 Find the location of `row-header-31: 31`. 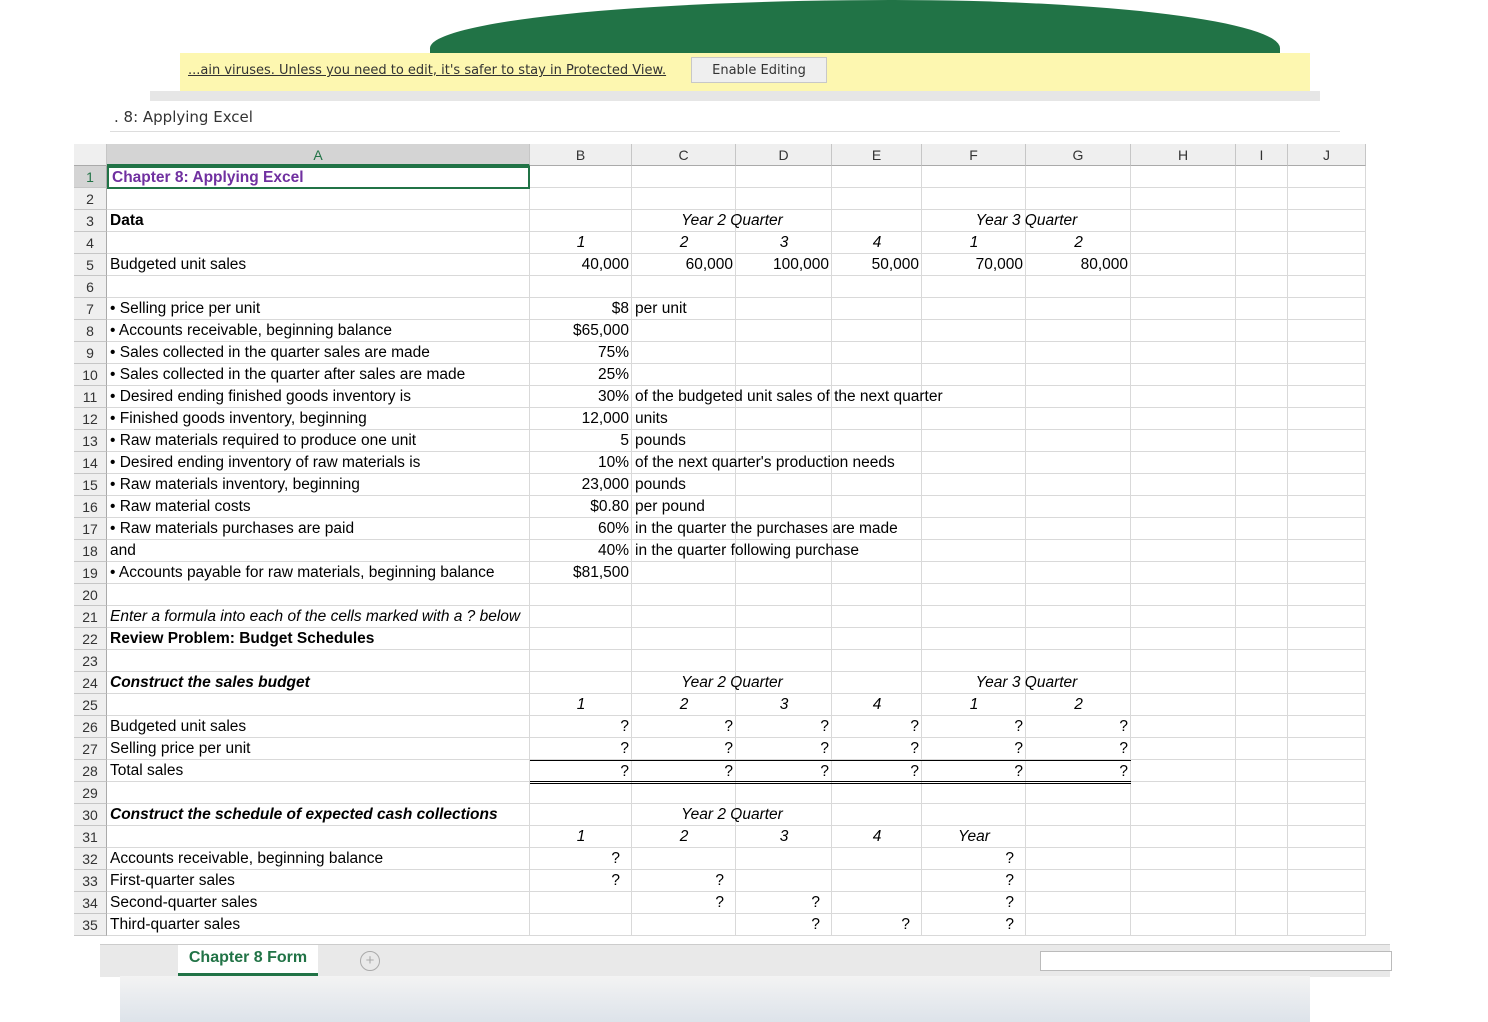

row-header-31: 31 is located at coordinates (90, 837).